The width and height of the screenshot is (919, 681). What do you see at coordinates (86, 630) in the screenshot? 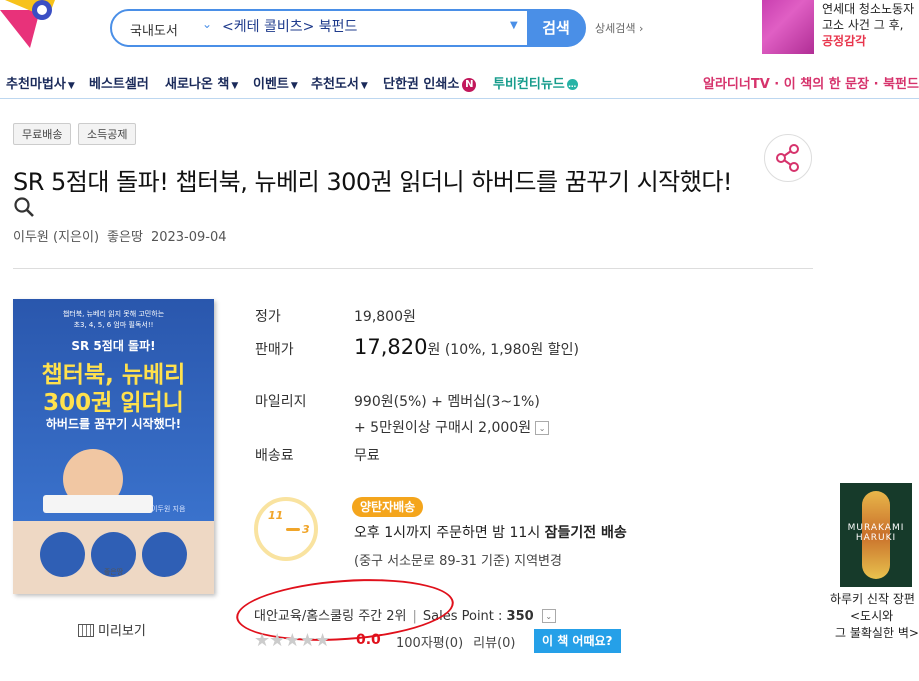
I see `book-icon` at bounding box center [86, 630].